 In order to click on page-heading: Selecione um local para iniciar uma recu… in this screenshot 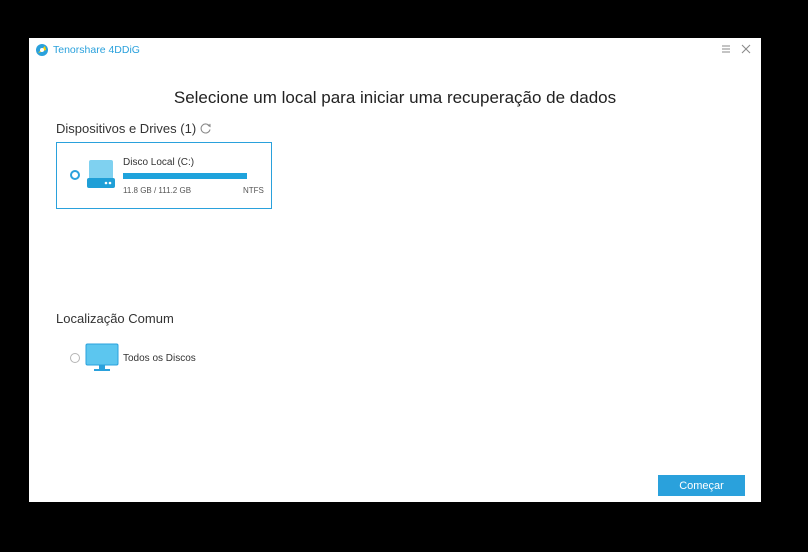, I will do `click(395, 97)`.